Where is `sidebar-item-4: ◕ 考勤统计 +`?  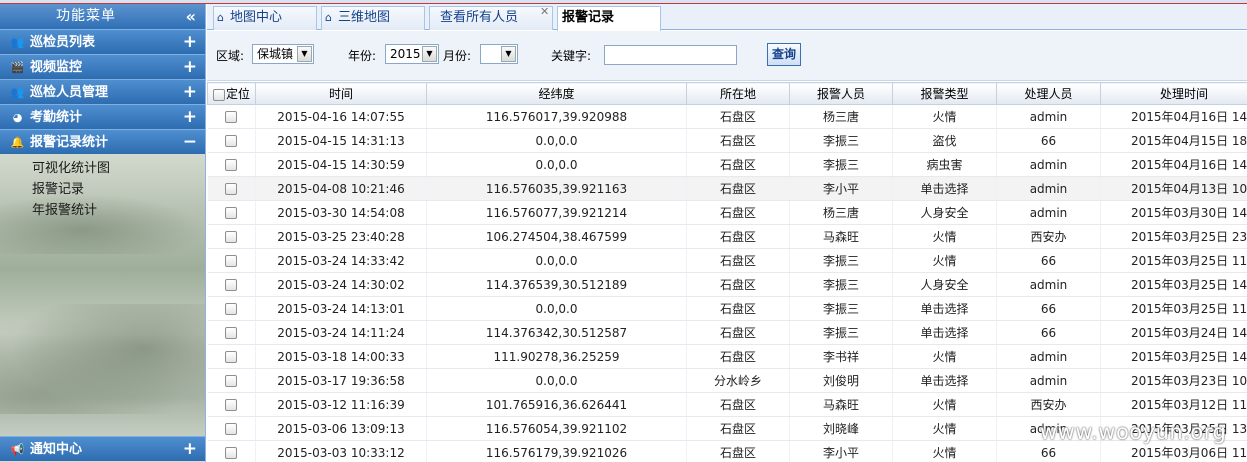 sidebar-item-4: ◕ 考勤统计 + is located at coordinates (102, 116).